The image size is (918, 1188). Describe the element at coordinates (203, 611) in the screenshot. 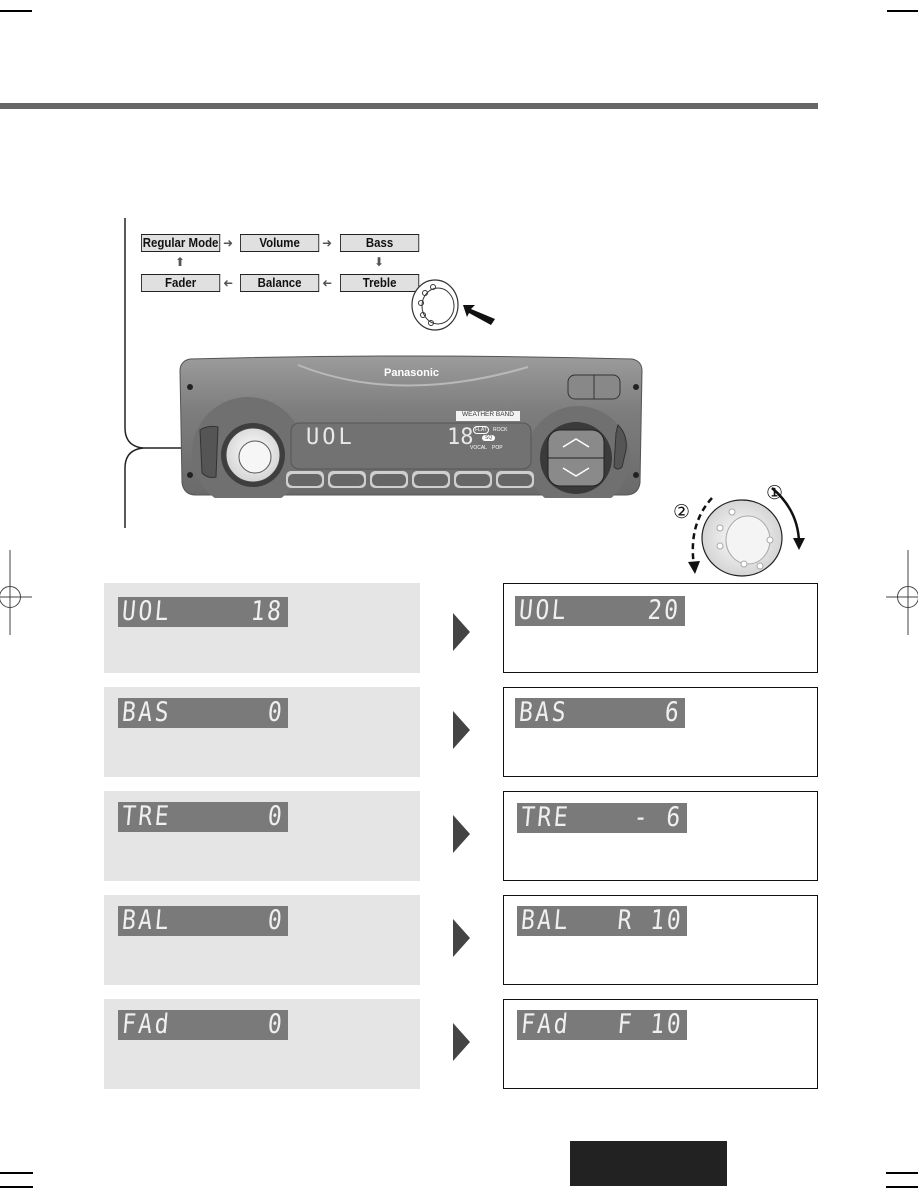

I see `lcd-display: UOL 18` at that location.